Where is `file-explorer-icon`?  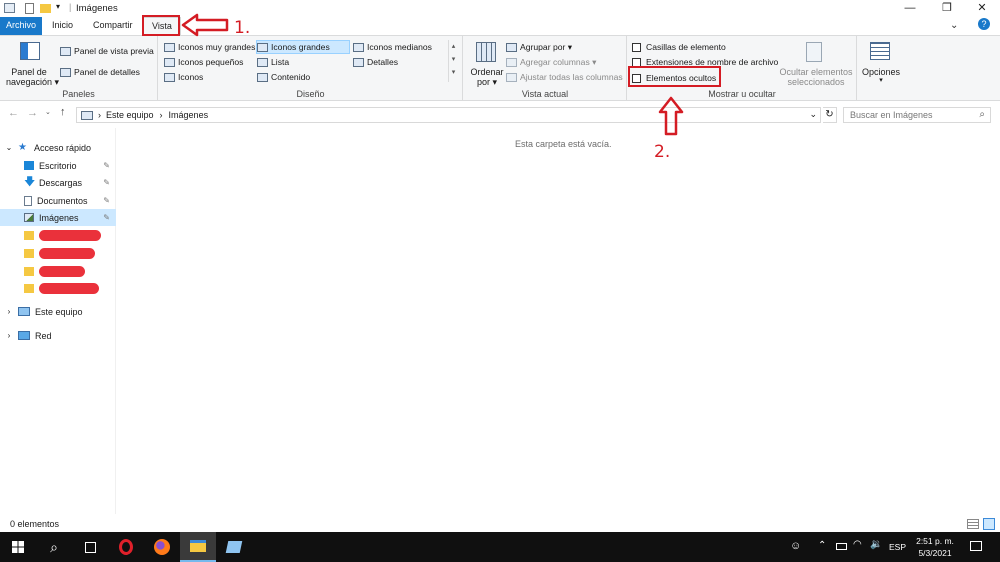
file-explorer-icon is located at coordinates (198, 546).